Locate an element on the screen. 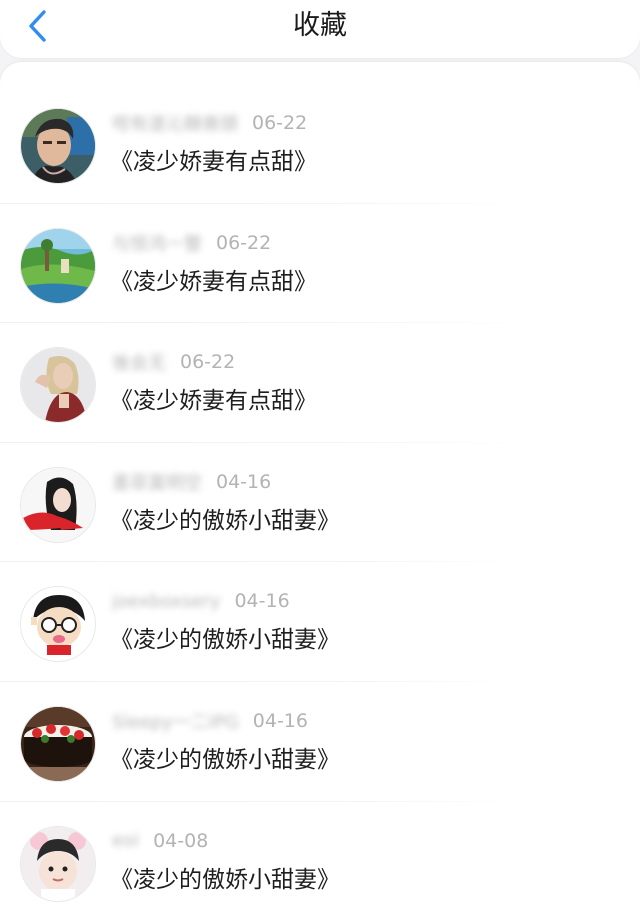  favorite-item: 咁有遂沁棘兽頭 06-22 《凌少娇妻有点甜》 is located at coordinates (320, 144).